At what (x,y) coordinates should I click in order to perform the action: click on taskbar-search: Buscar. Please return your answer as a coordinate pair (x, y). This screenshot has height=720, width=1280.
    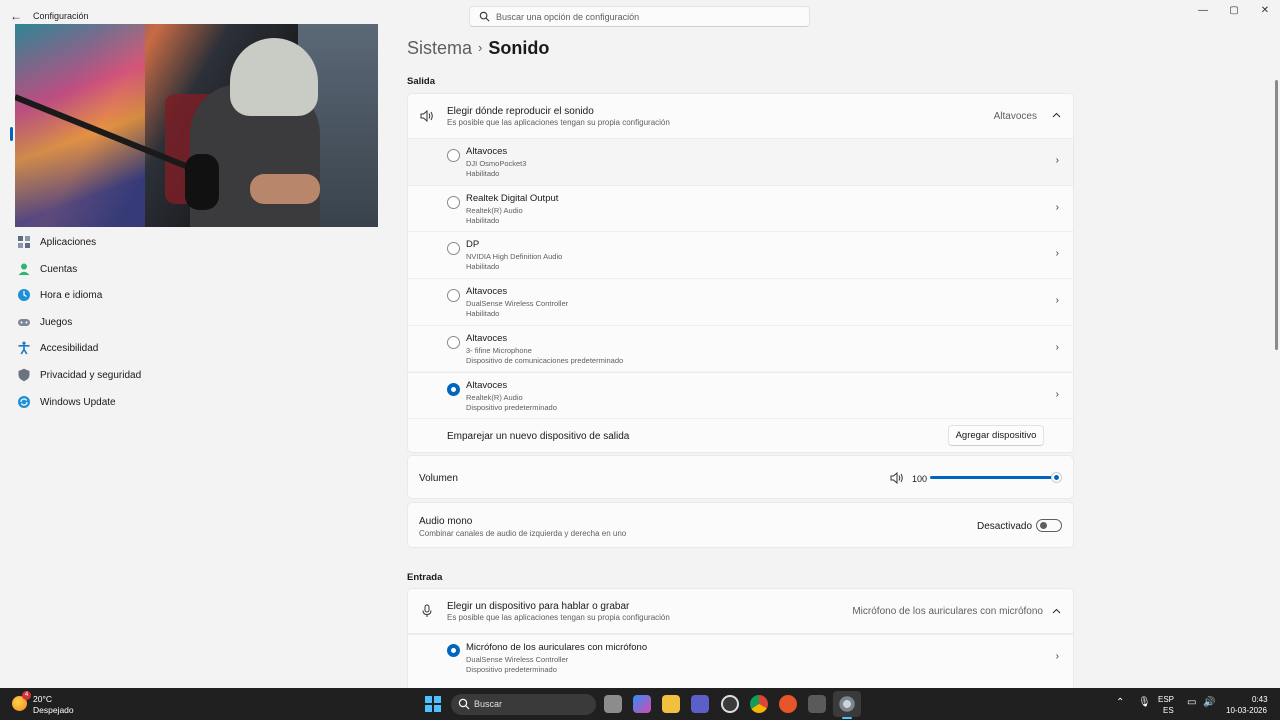
    Looking at the image, I should click on (523, 704).